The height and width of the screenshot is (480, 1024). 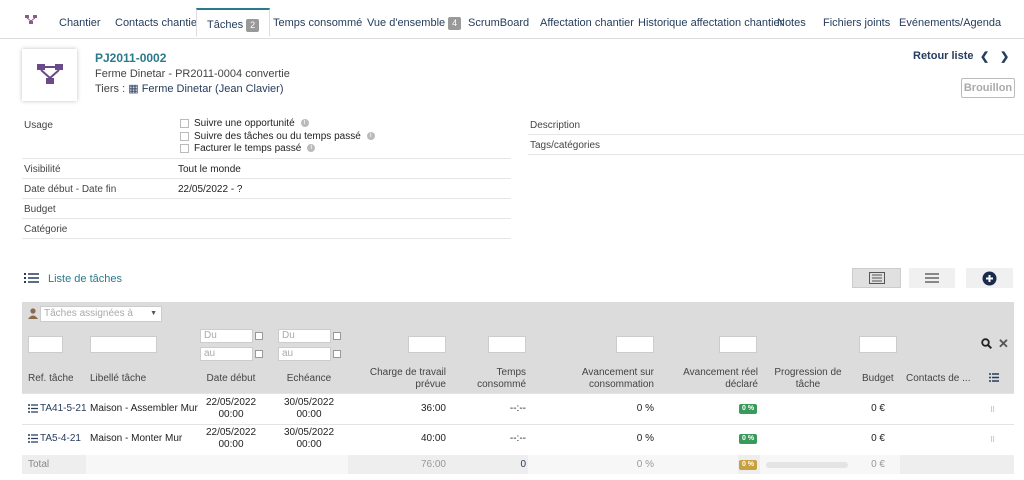 What do you see at coordinates (738, 344) in the screenshot?
I see `filter-avreel-input` at bounding box center [738, 344].